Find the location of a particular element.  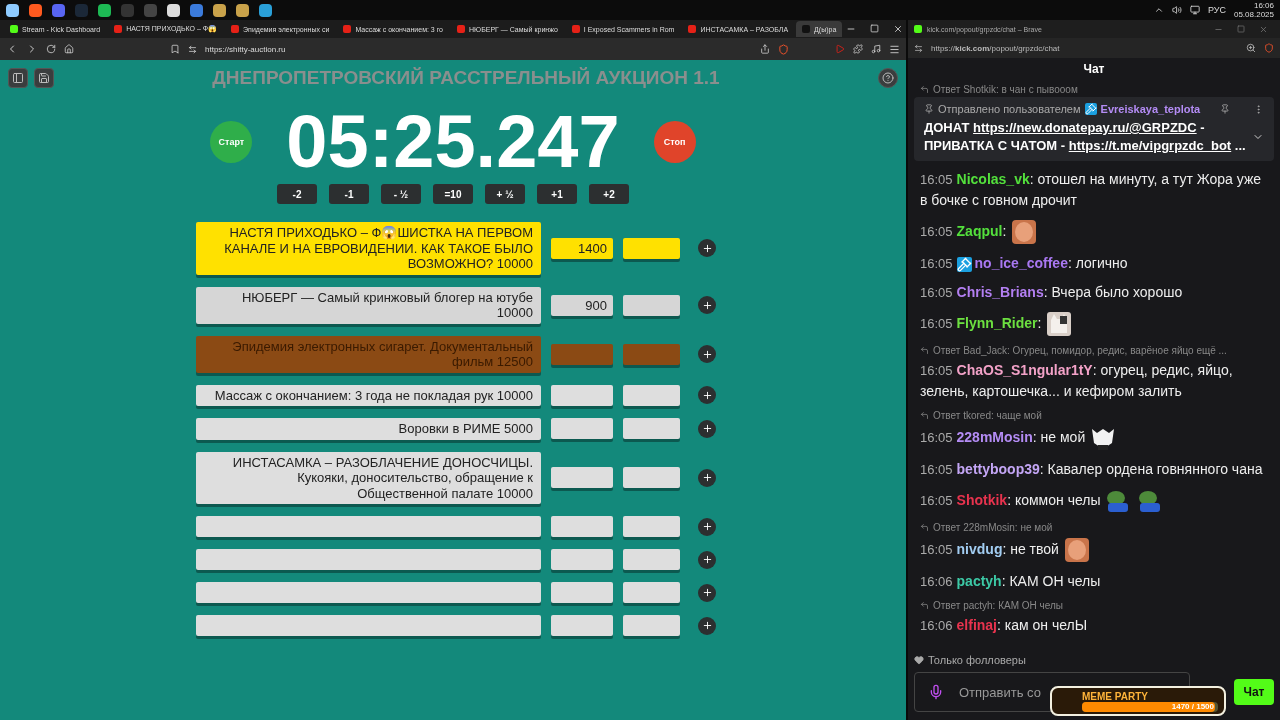

bid-field: 900 is located at coordinates (582, 305).